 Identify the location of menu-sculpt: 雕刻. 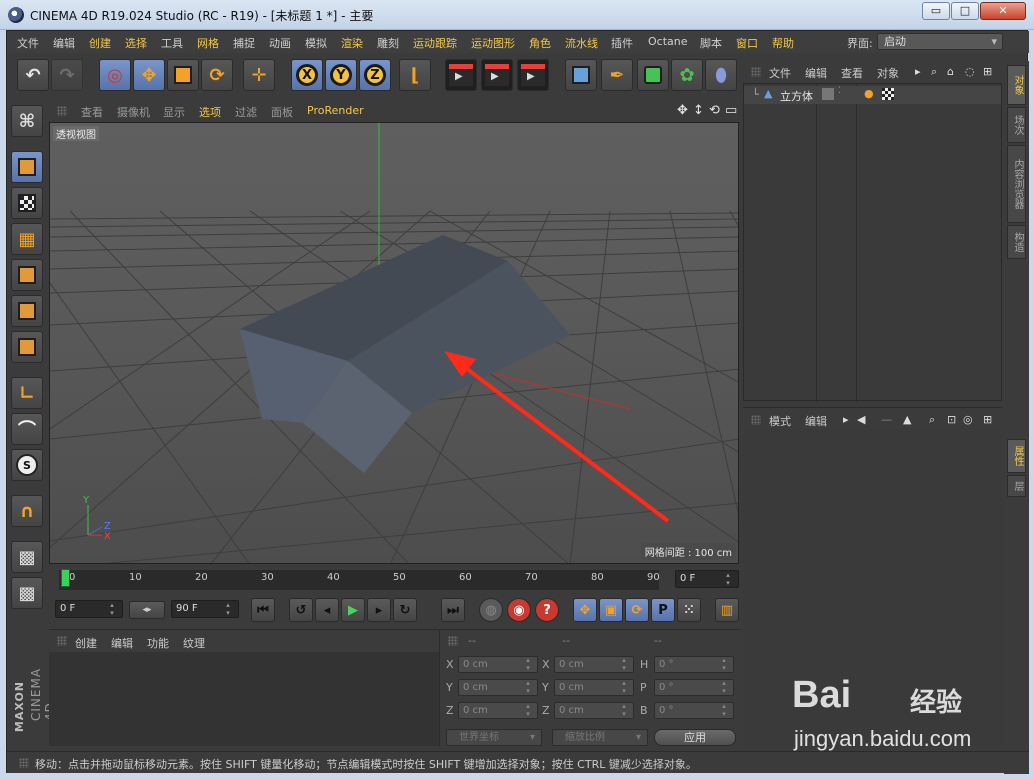
(388, 43).